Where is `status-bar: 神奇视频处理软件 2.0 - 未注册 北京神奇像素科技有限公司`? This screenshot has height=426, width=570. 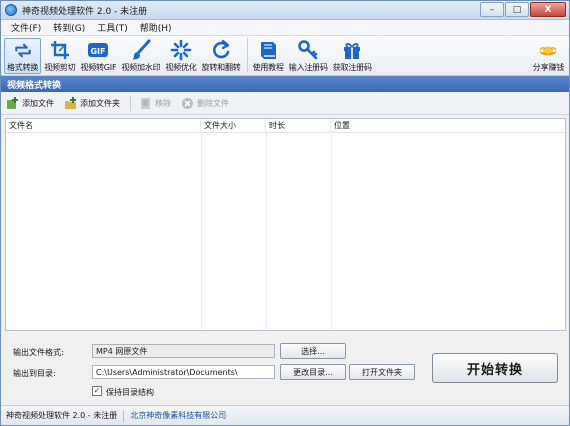 status-bar: 神奇视频处理软件 2.0 - 未注册 北京神奇像素科技有限公司 is located at coordinates (285, 415).